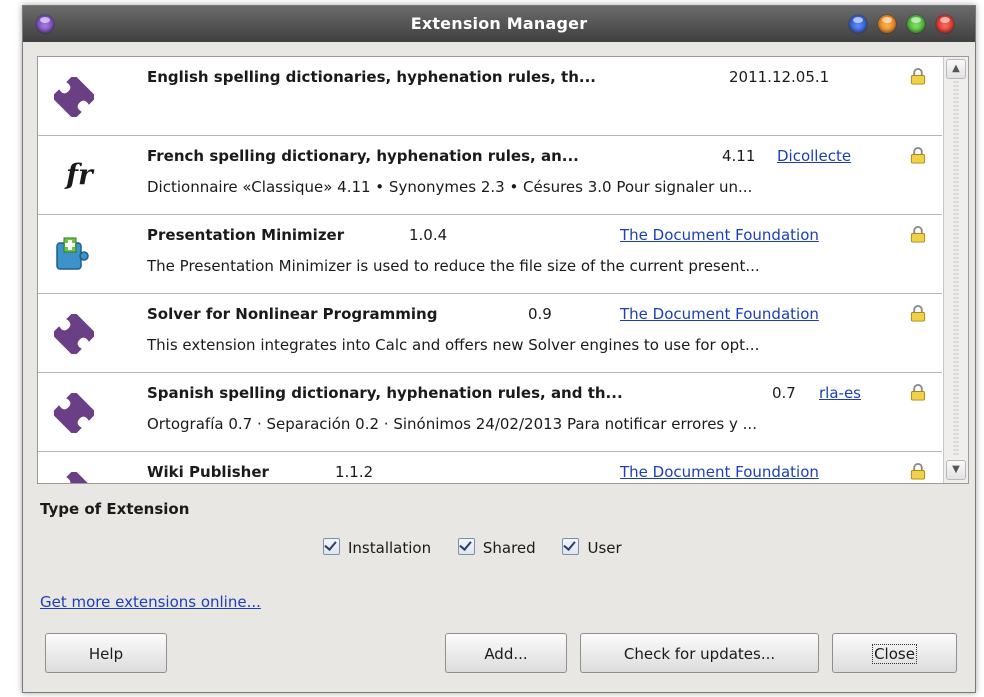 The height and width of the screenshot is (697, 984). What do you see at coordinates (390, 548) in the screenshot?
I see `checkbox-label: Installation` at bounding box center [390, 548].